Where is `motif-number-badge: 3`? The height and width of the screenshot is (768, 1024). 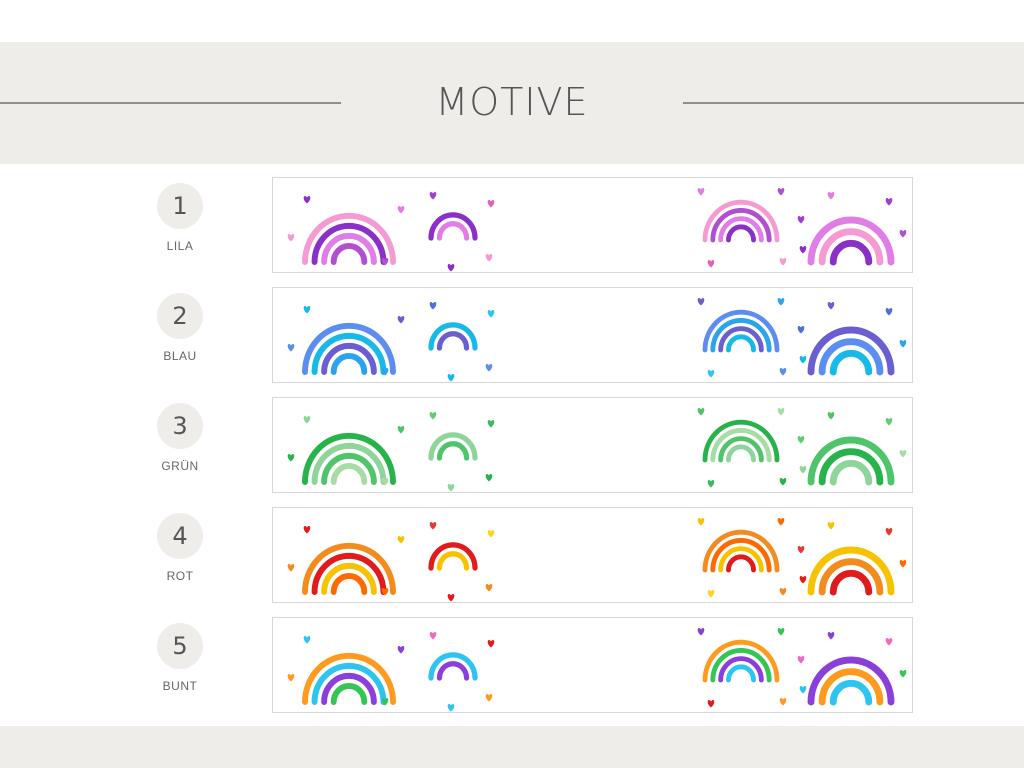 motif-number-badge: 3 is located at coordinates (180, 426).